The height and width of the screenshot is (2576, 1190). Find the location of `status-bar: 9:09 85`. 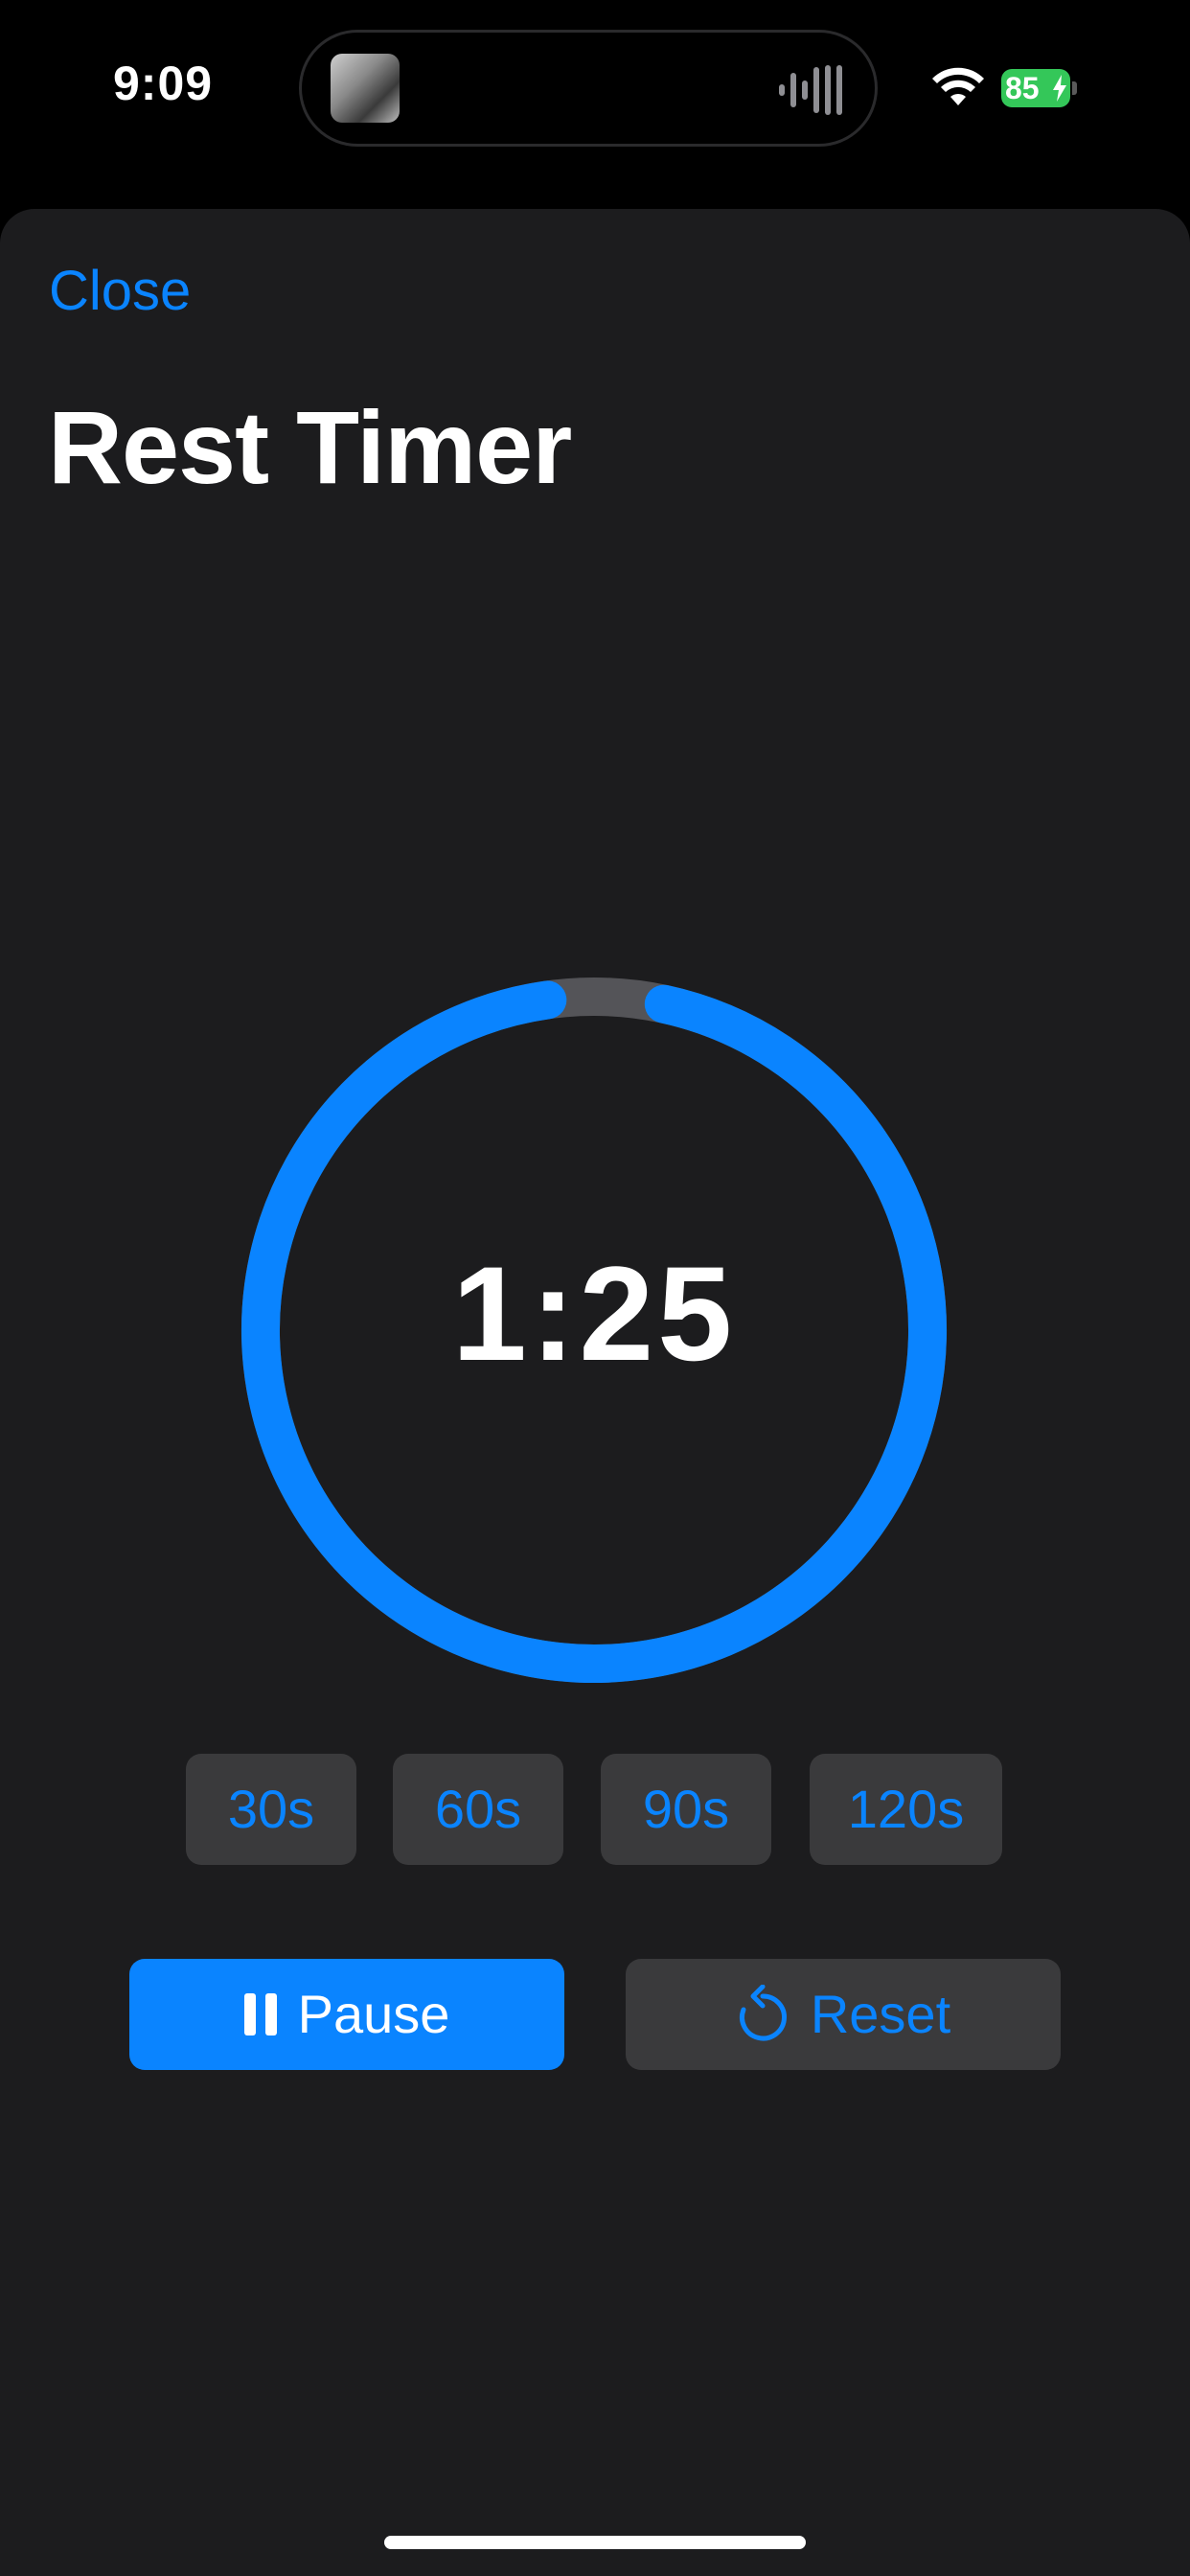

status-bar: 9:09 85 is located at coordinates (595, 103).